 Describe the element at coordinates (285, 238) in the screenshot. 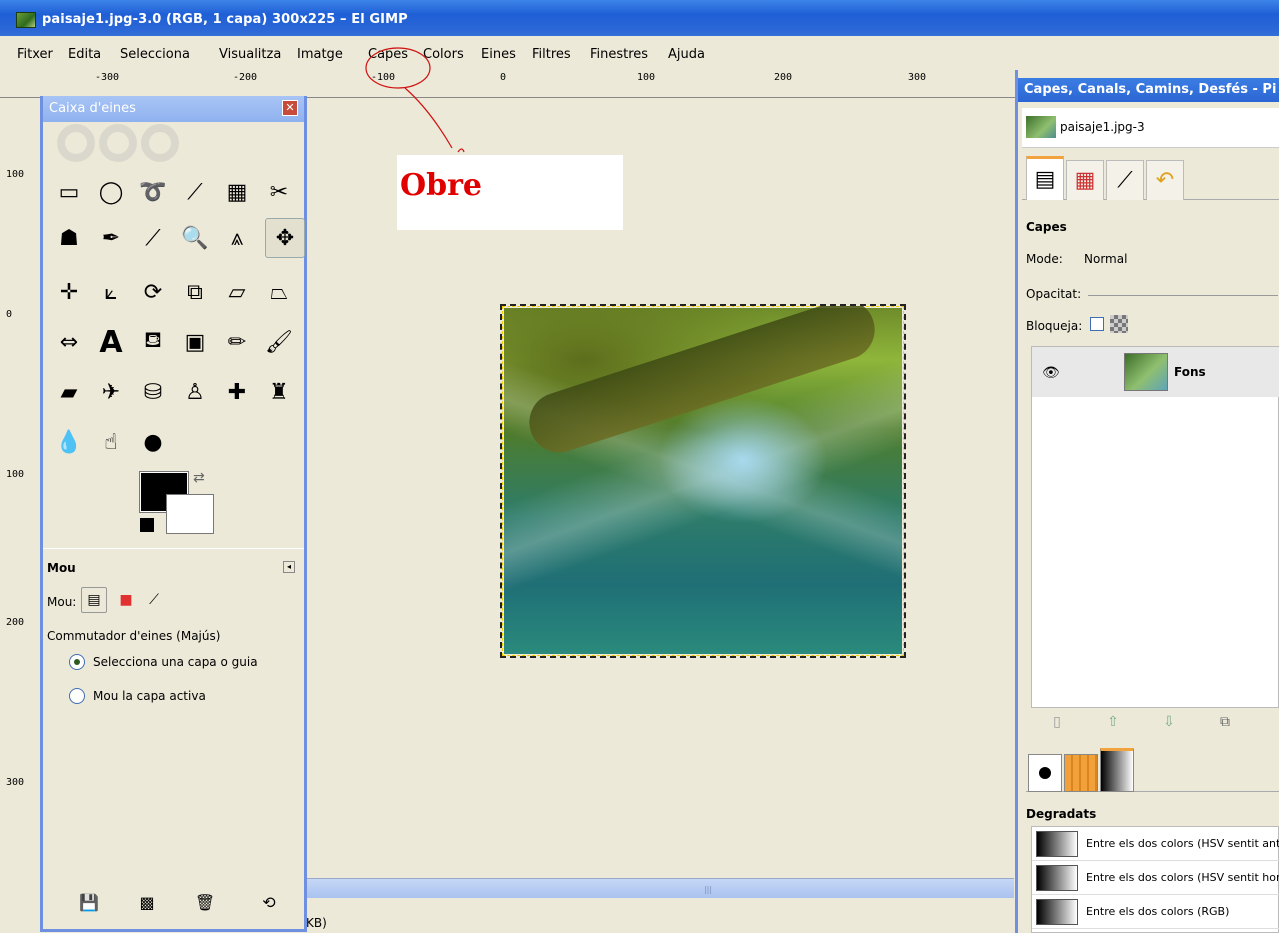

I see `move-icon: ✥` at that location.